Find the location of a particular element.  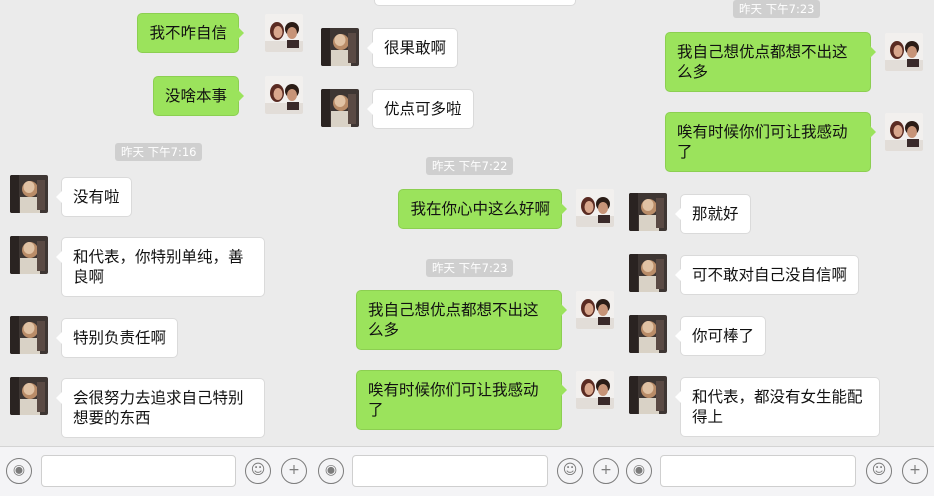

message-text: 优点可多啦 is located at coordinates (423, 109).